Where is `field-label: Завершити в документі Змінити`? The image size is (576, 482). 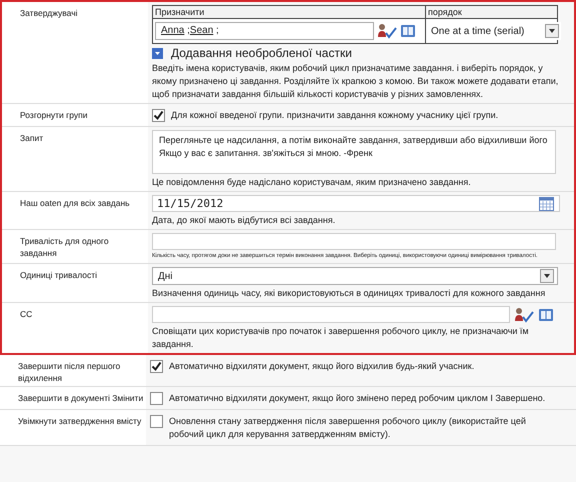 field-label: Завершити в документі Змінити is located at coordinates (81, 398).